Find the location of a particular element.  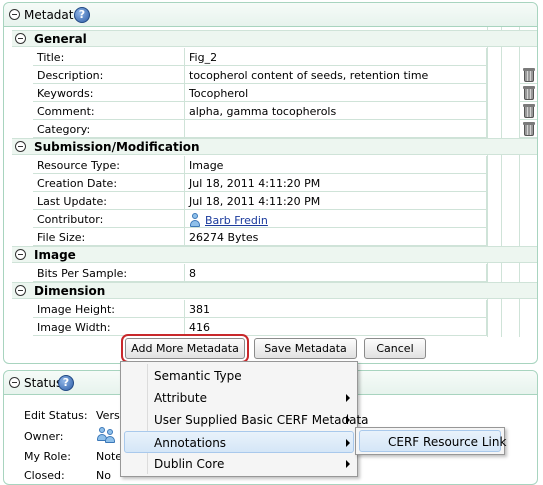

section-header-submission: Submission/Modification is located at coordinates (274, 146).